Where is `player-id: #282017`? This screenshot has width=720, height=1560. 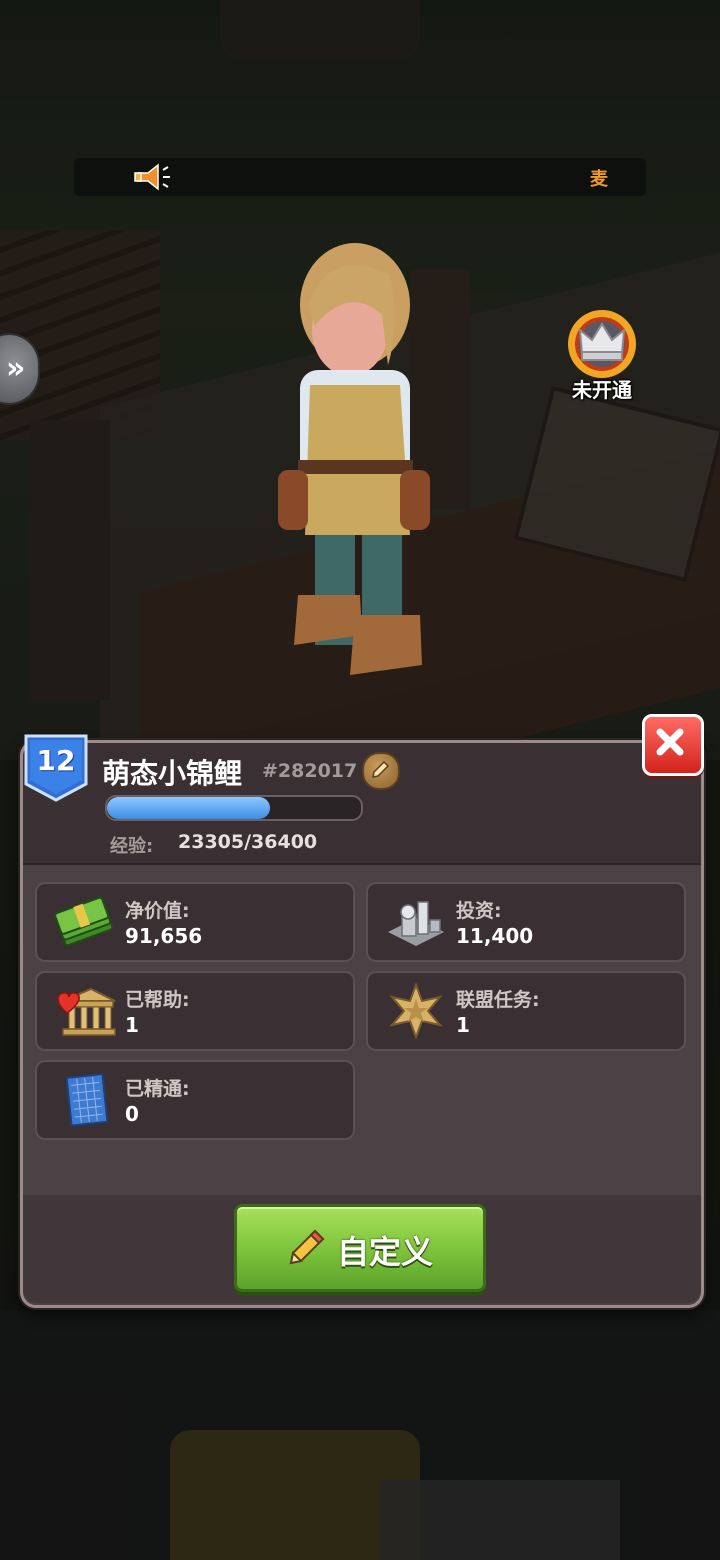
player-id: #282017 is located at coordinates (310, 771).